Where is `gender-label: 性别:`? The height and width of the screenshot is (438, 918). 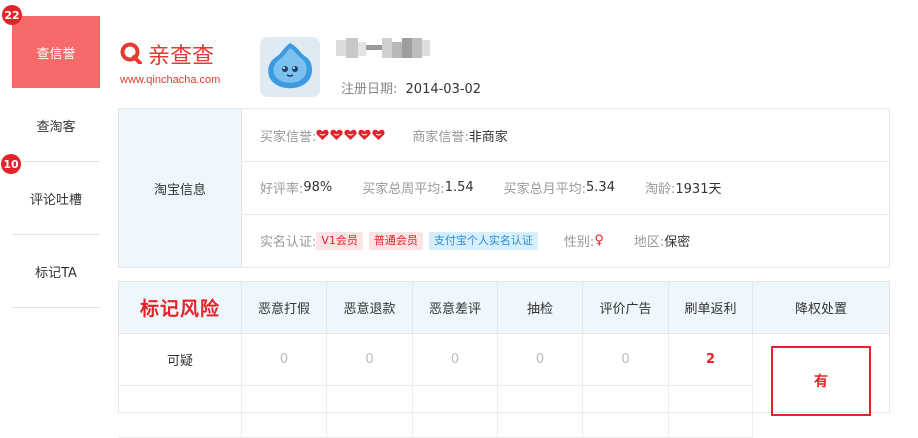 gender-label: 性别: is located at coordinates (579, 242).